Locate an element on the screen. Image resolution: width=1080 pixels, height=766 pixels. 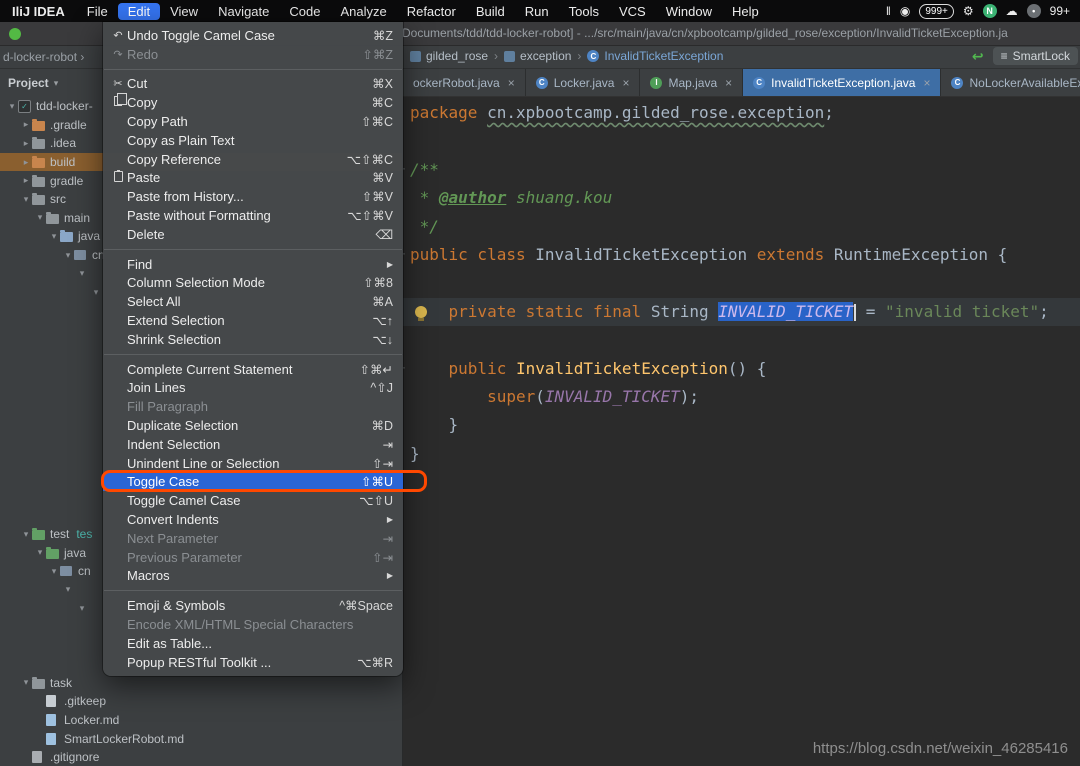
menu-item-popup-restful-toolkit: Popup RESTful Toolkit ... ⌥⌘R is located at coordinates (253, 662).